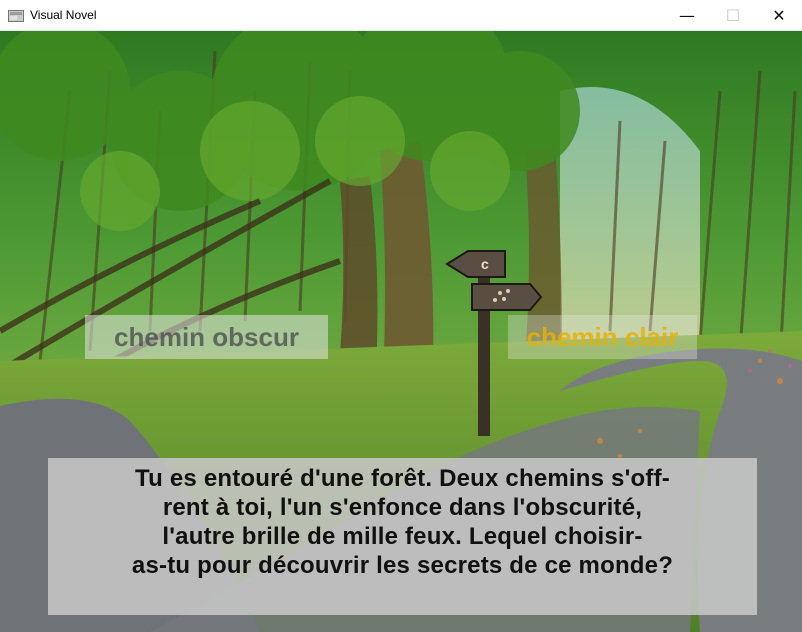 This screenshot has height=632, width=802. I want to click on window-title: Visual Novel, so click(63, 15).